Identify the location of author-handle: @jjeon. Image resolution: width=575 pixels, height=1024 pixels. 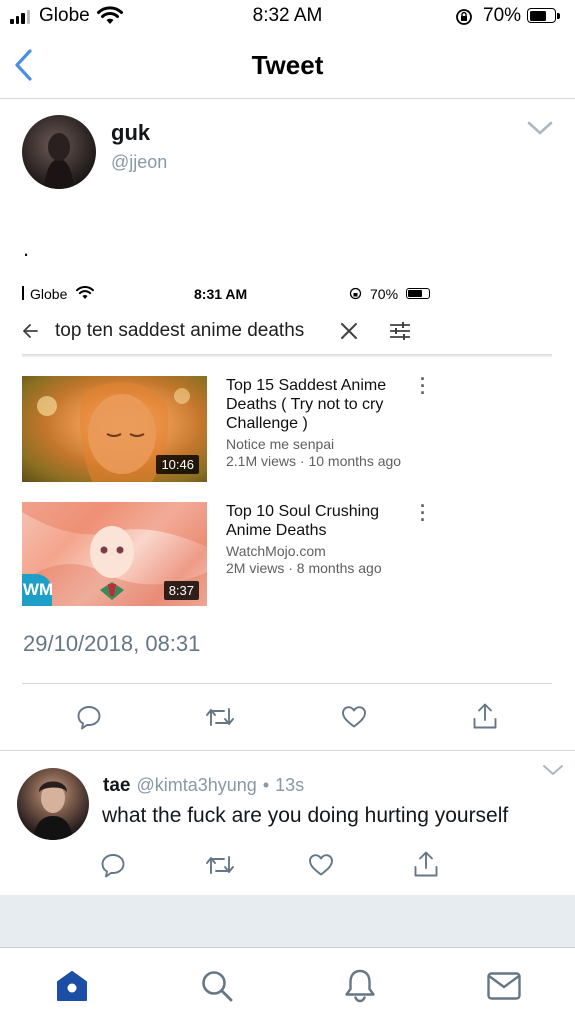
(139, 162).